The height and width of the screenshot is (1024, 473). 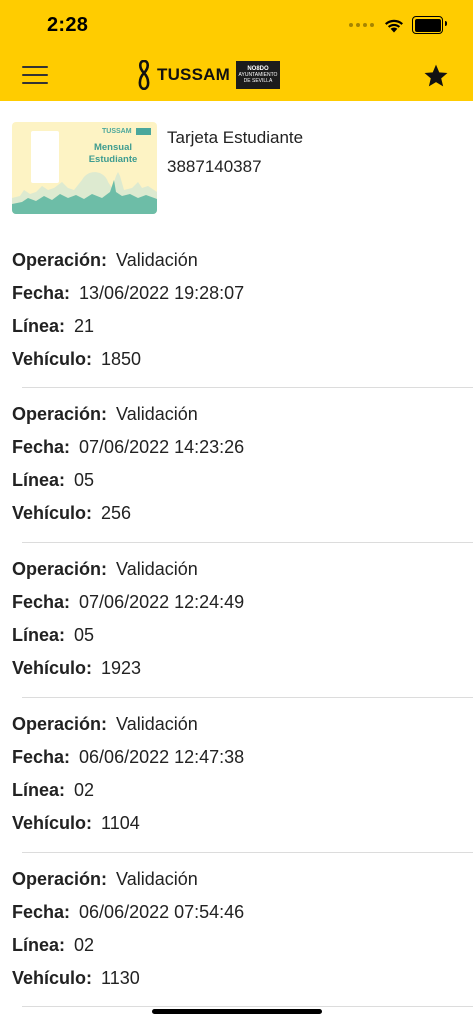 I want to click on logo-text: TUSSAM, so click(x=193, y=74).